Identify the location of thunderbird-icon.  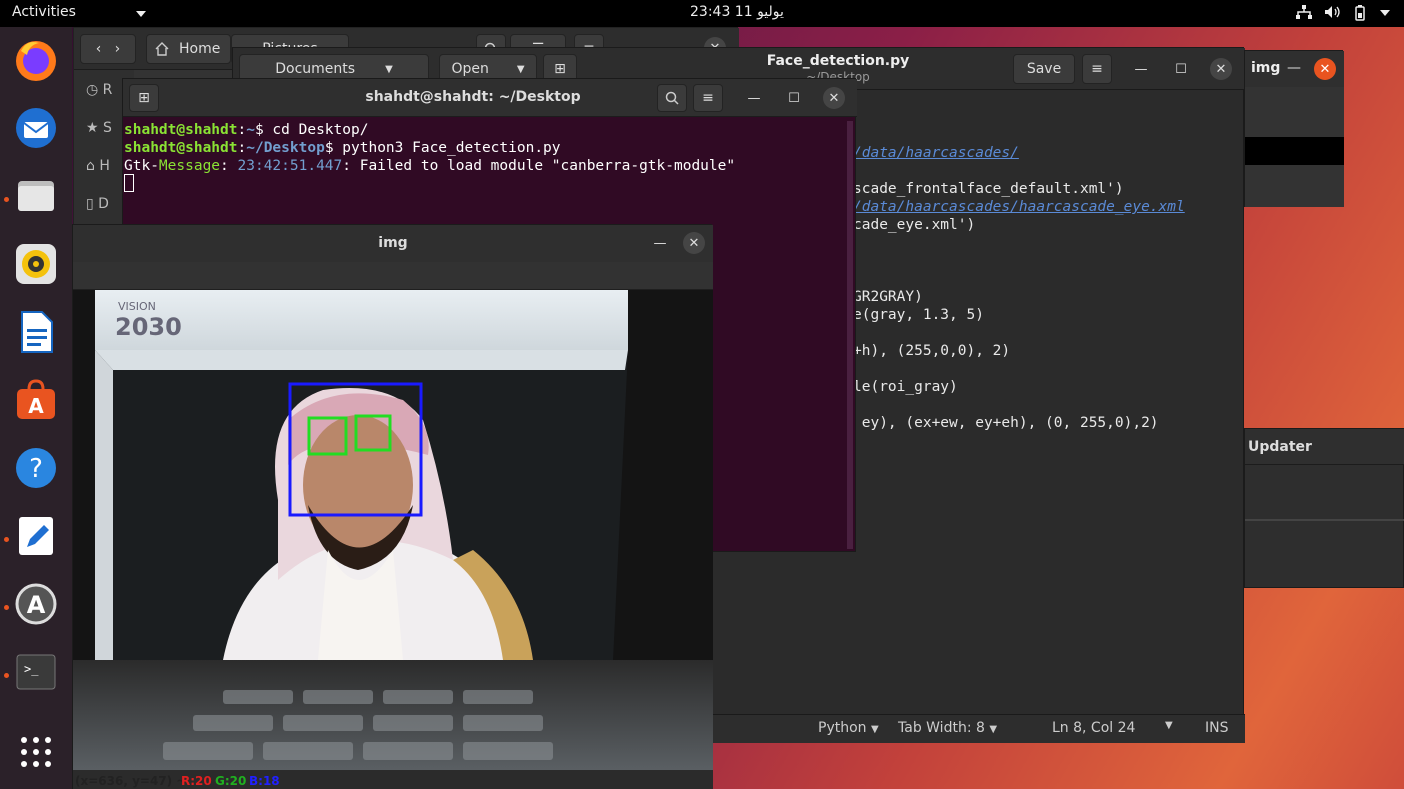
(36, 128).